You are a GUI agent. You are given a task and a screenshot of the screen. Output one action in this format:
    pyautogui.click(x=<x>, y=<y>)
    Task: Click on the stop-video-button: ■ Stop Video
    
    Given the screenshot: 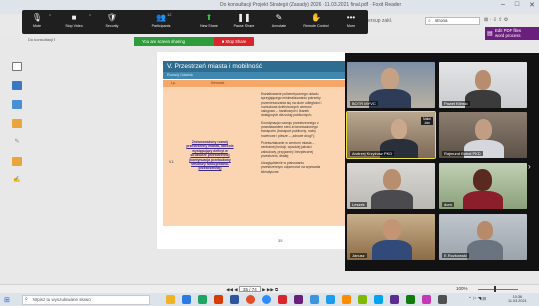 What is the action you would take?
    pyautogui.click(x=74, y=20)
    